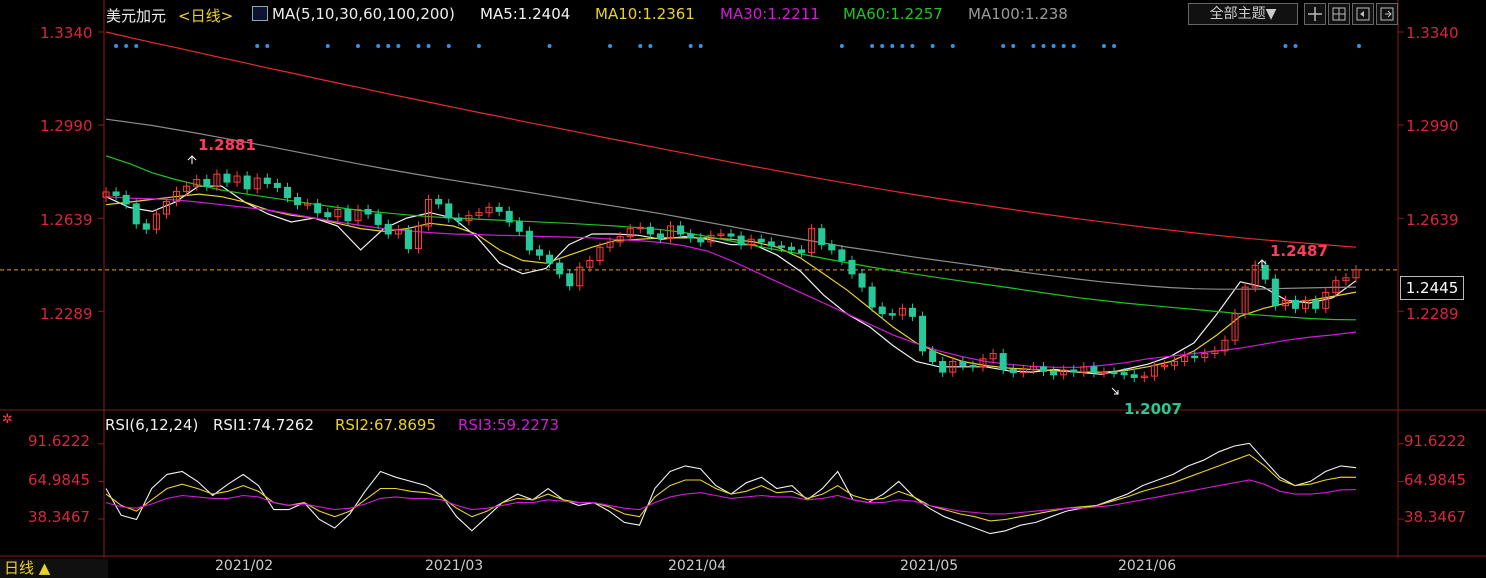 The image size is (1486, 578). What do you see at coordinates (9, 420) in the screenshot?
I see `indicator-settings-icon: ✲` at bounding box center [9, 420].